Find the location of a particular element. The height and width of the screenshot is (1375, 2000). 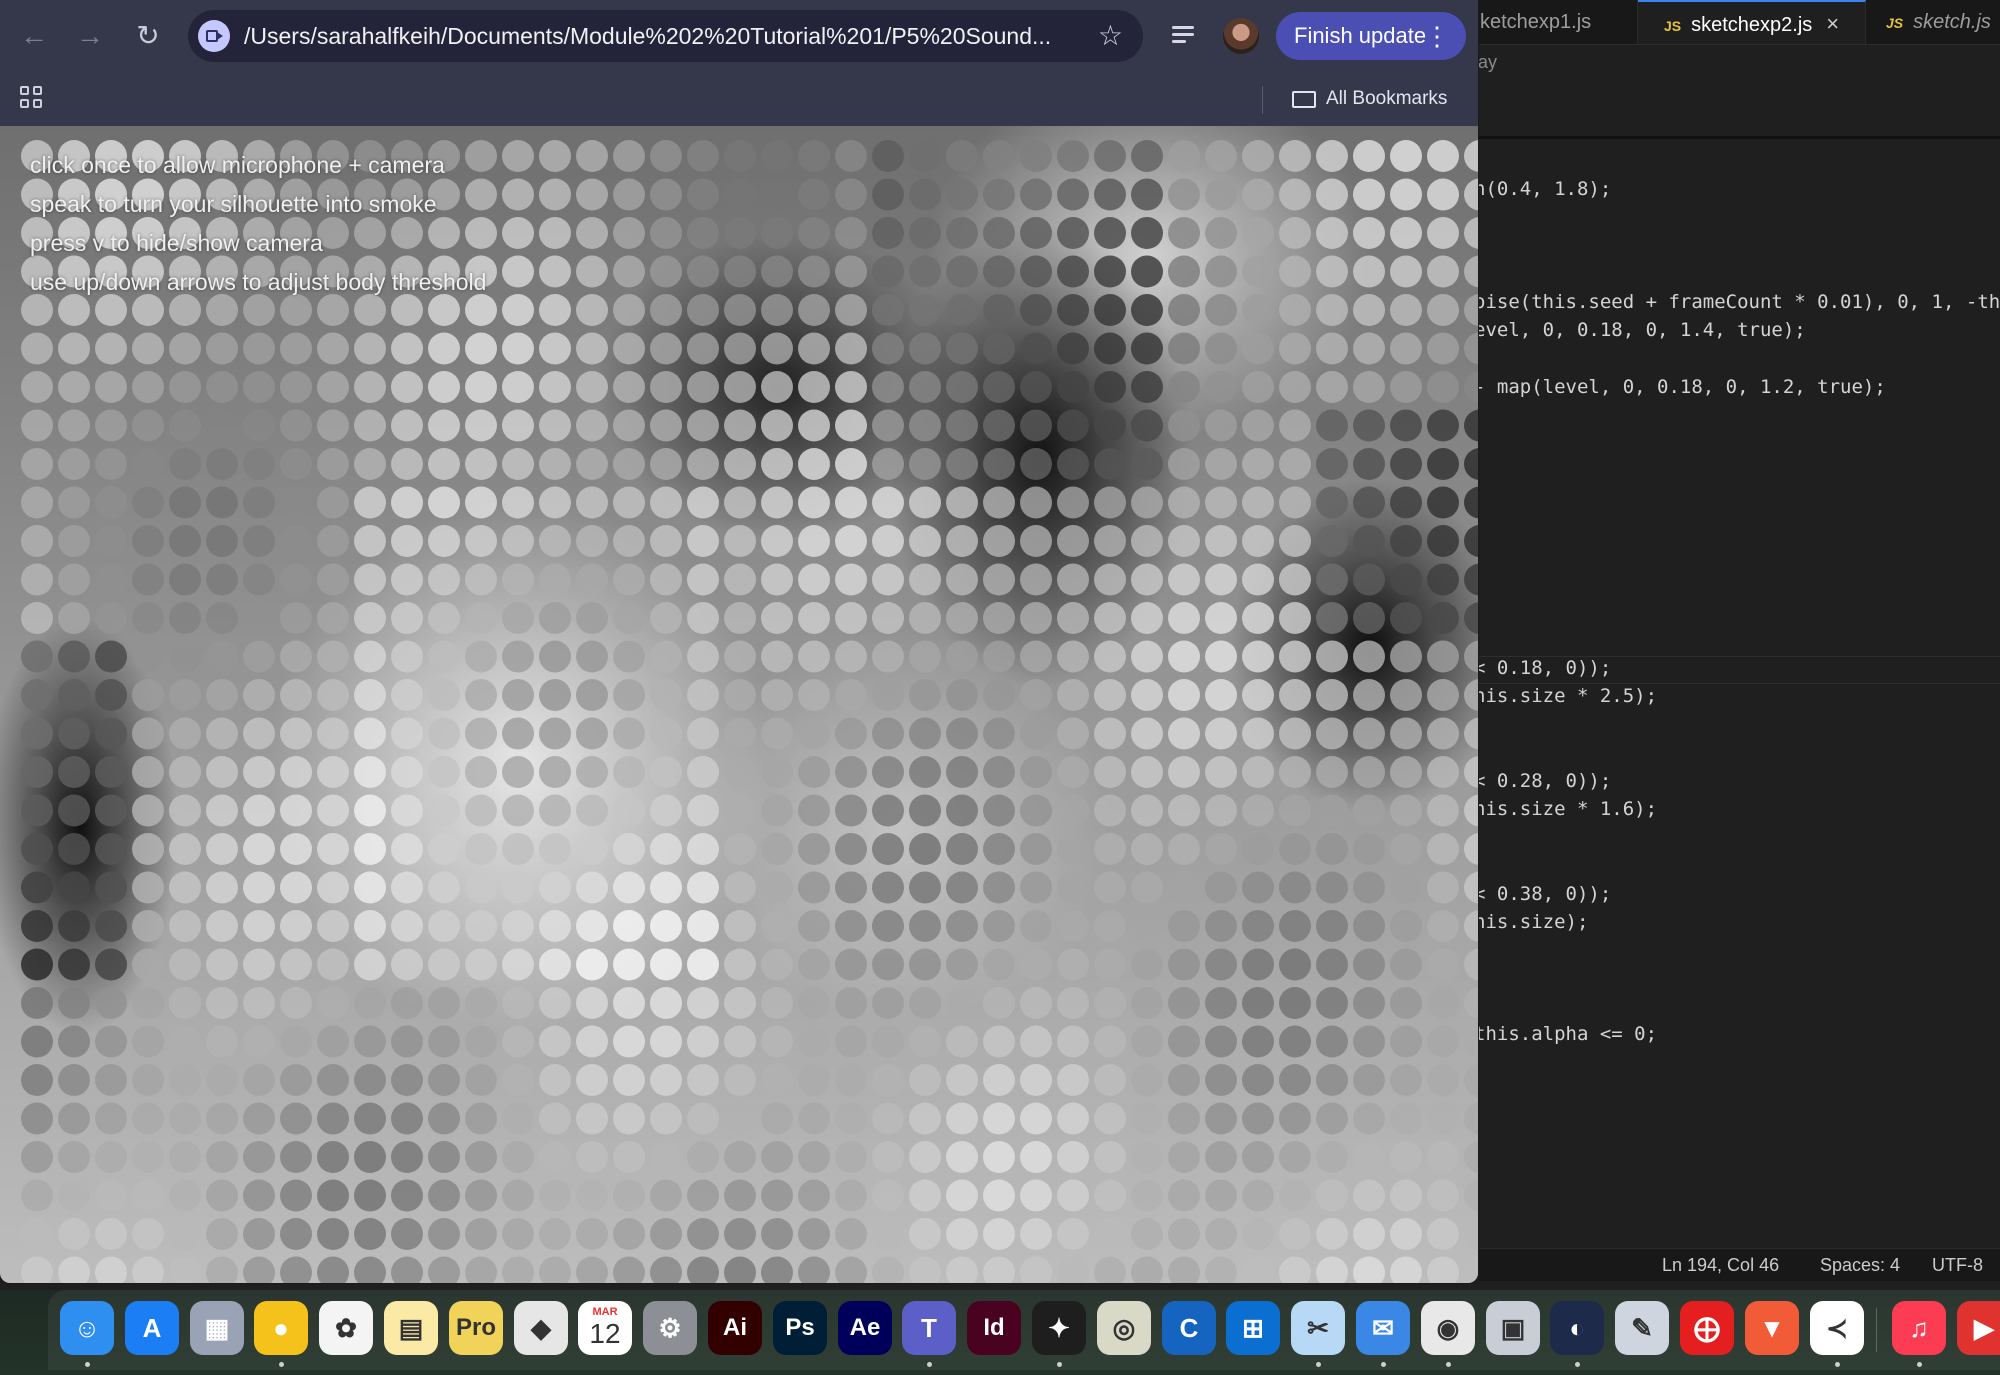

editor-tab-sketchexp1: ketchexp1.js is located at coordinates (1558, 22).